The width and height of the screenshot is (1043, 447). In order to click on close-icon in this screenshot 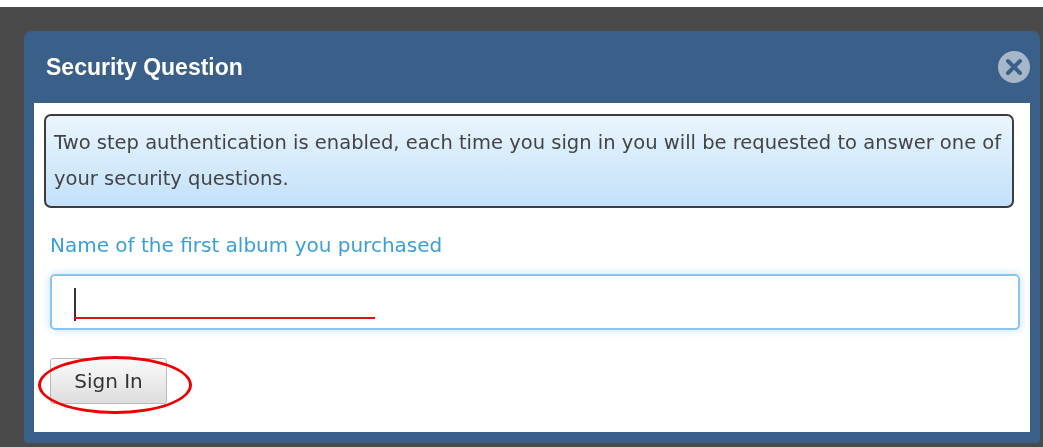, I will do `click(1014, 67)`.